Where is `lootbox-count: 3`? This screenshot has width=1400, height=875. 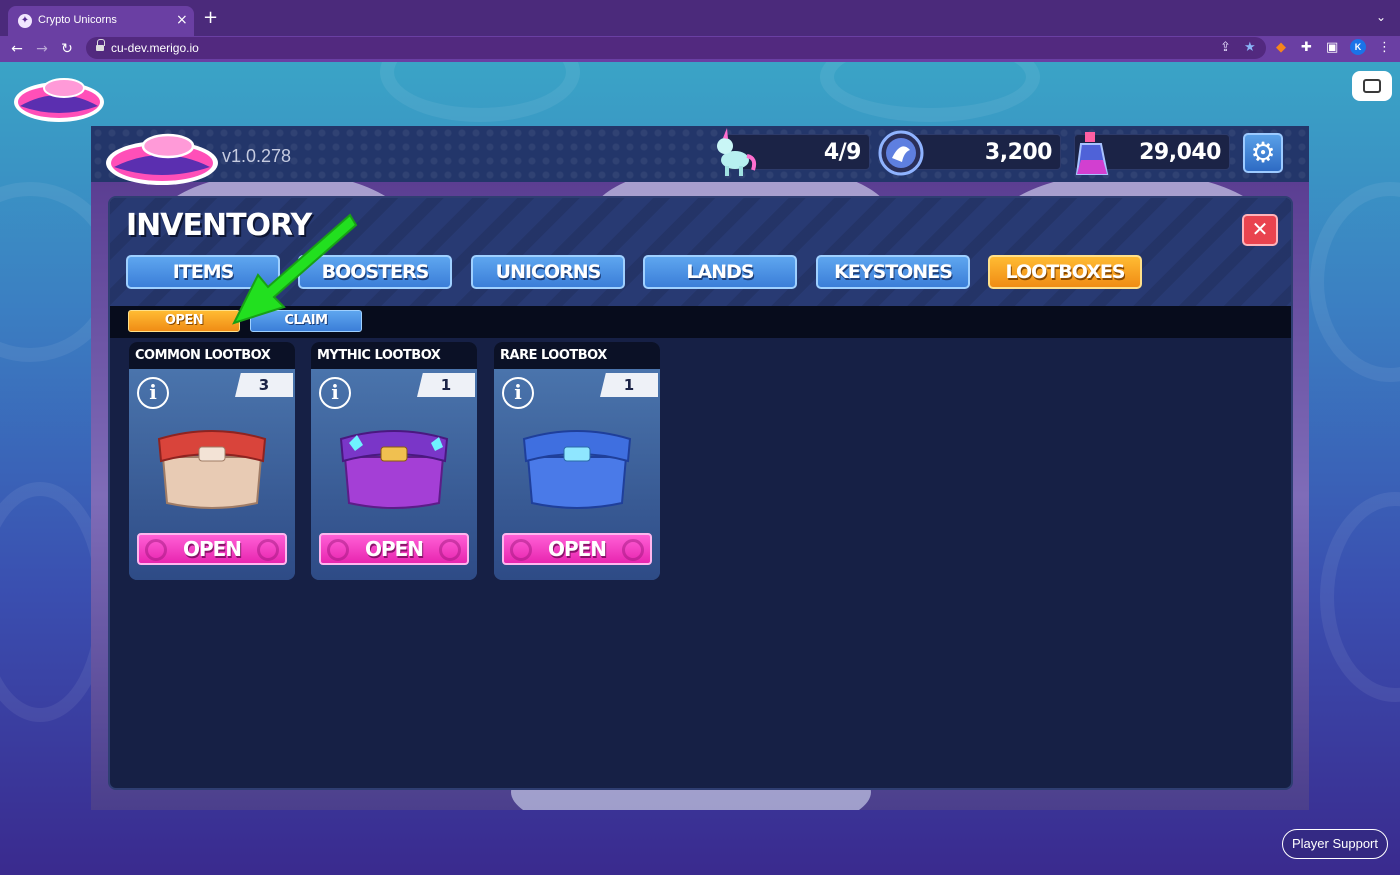 lootbox-count: 3 is located at coordinates (264, 385).